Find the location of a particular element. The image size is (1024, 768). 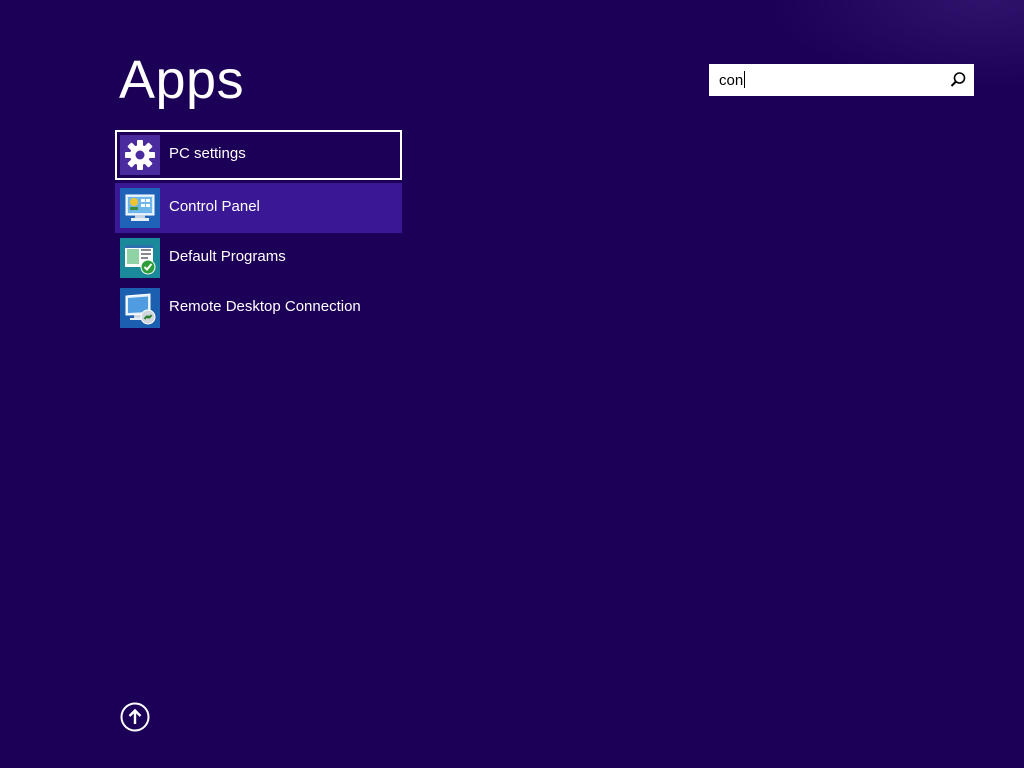

remote-desktop-icon is located at coordinates (140, 308).